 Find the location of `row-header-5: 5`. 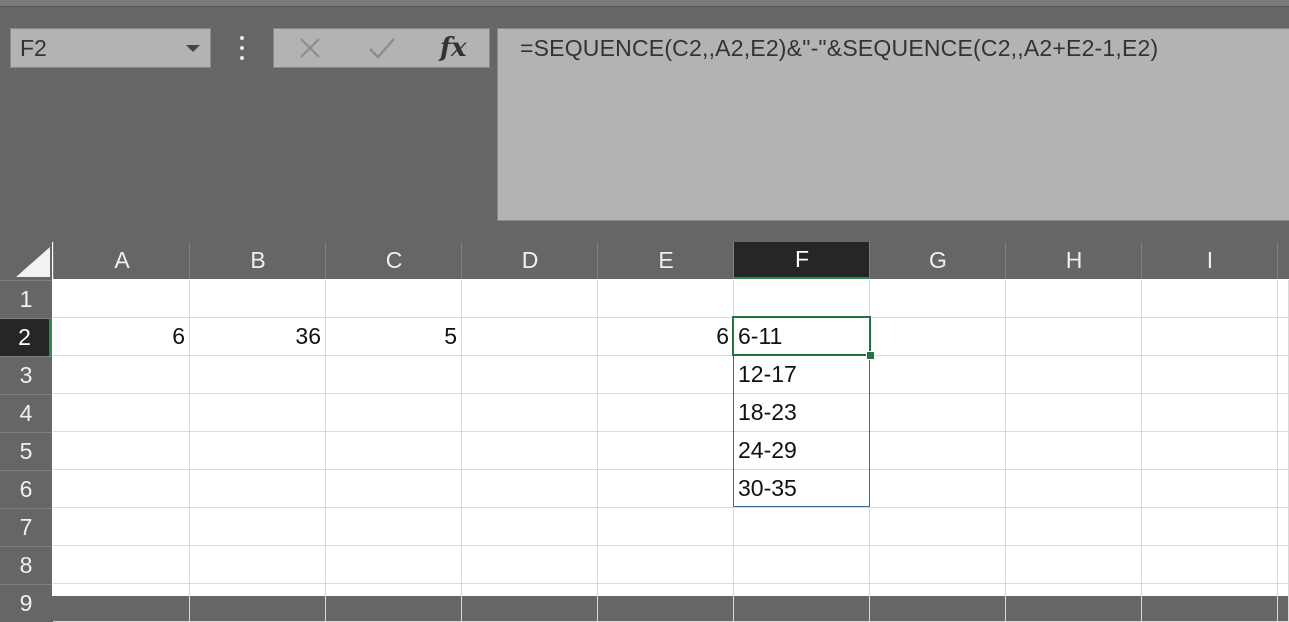

row-header-5: 5 is located at coordinates (26, 451).